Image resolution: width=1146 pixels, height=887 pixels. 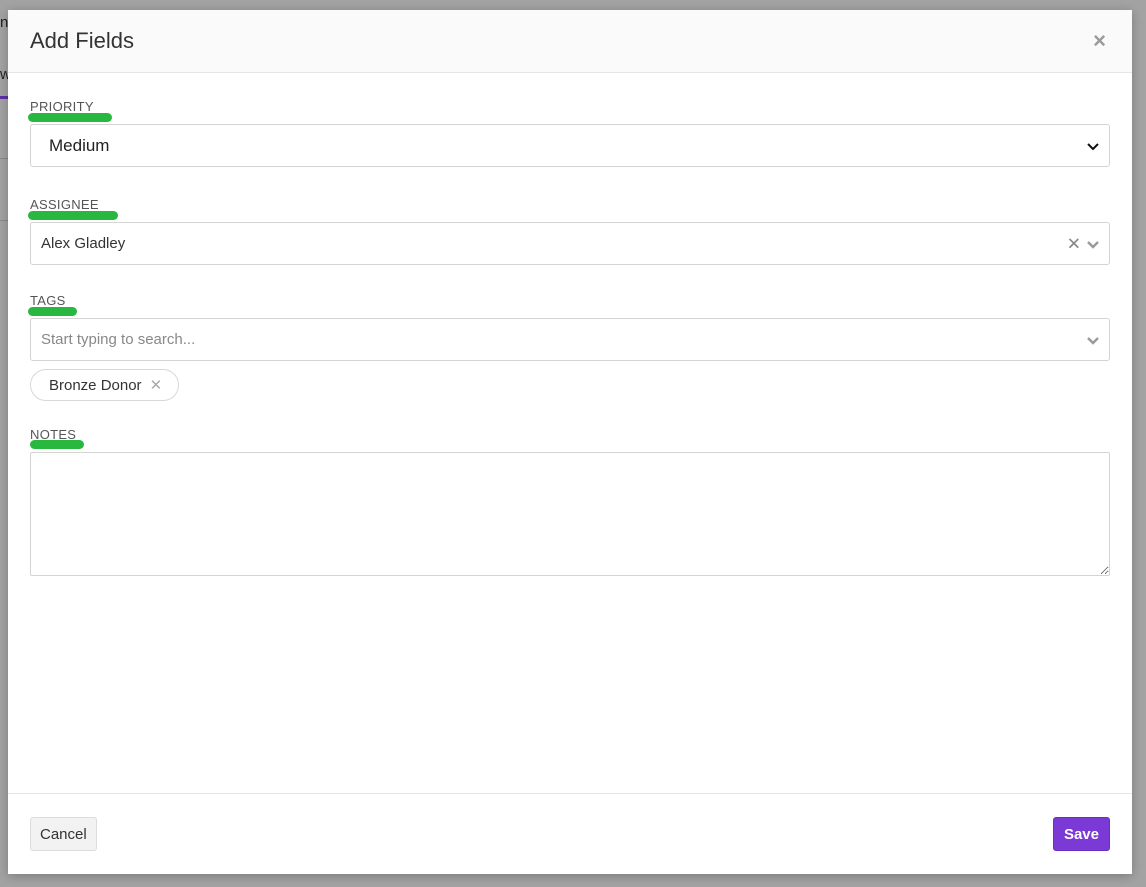 I want to click on tag-pill: Bronze Donor ✕, so click(x=105, y=385).